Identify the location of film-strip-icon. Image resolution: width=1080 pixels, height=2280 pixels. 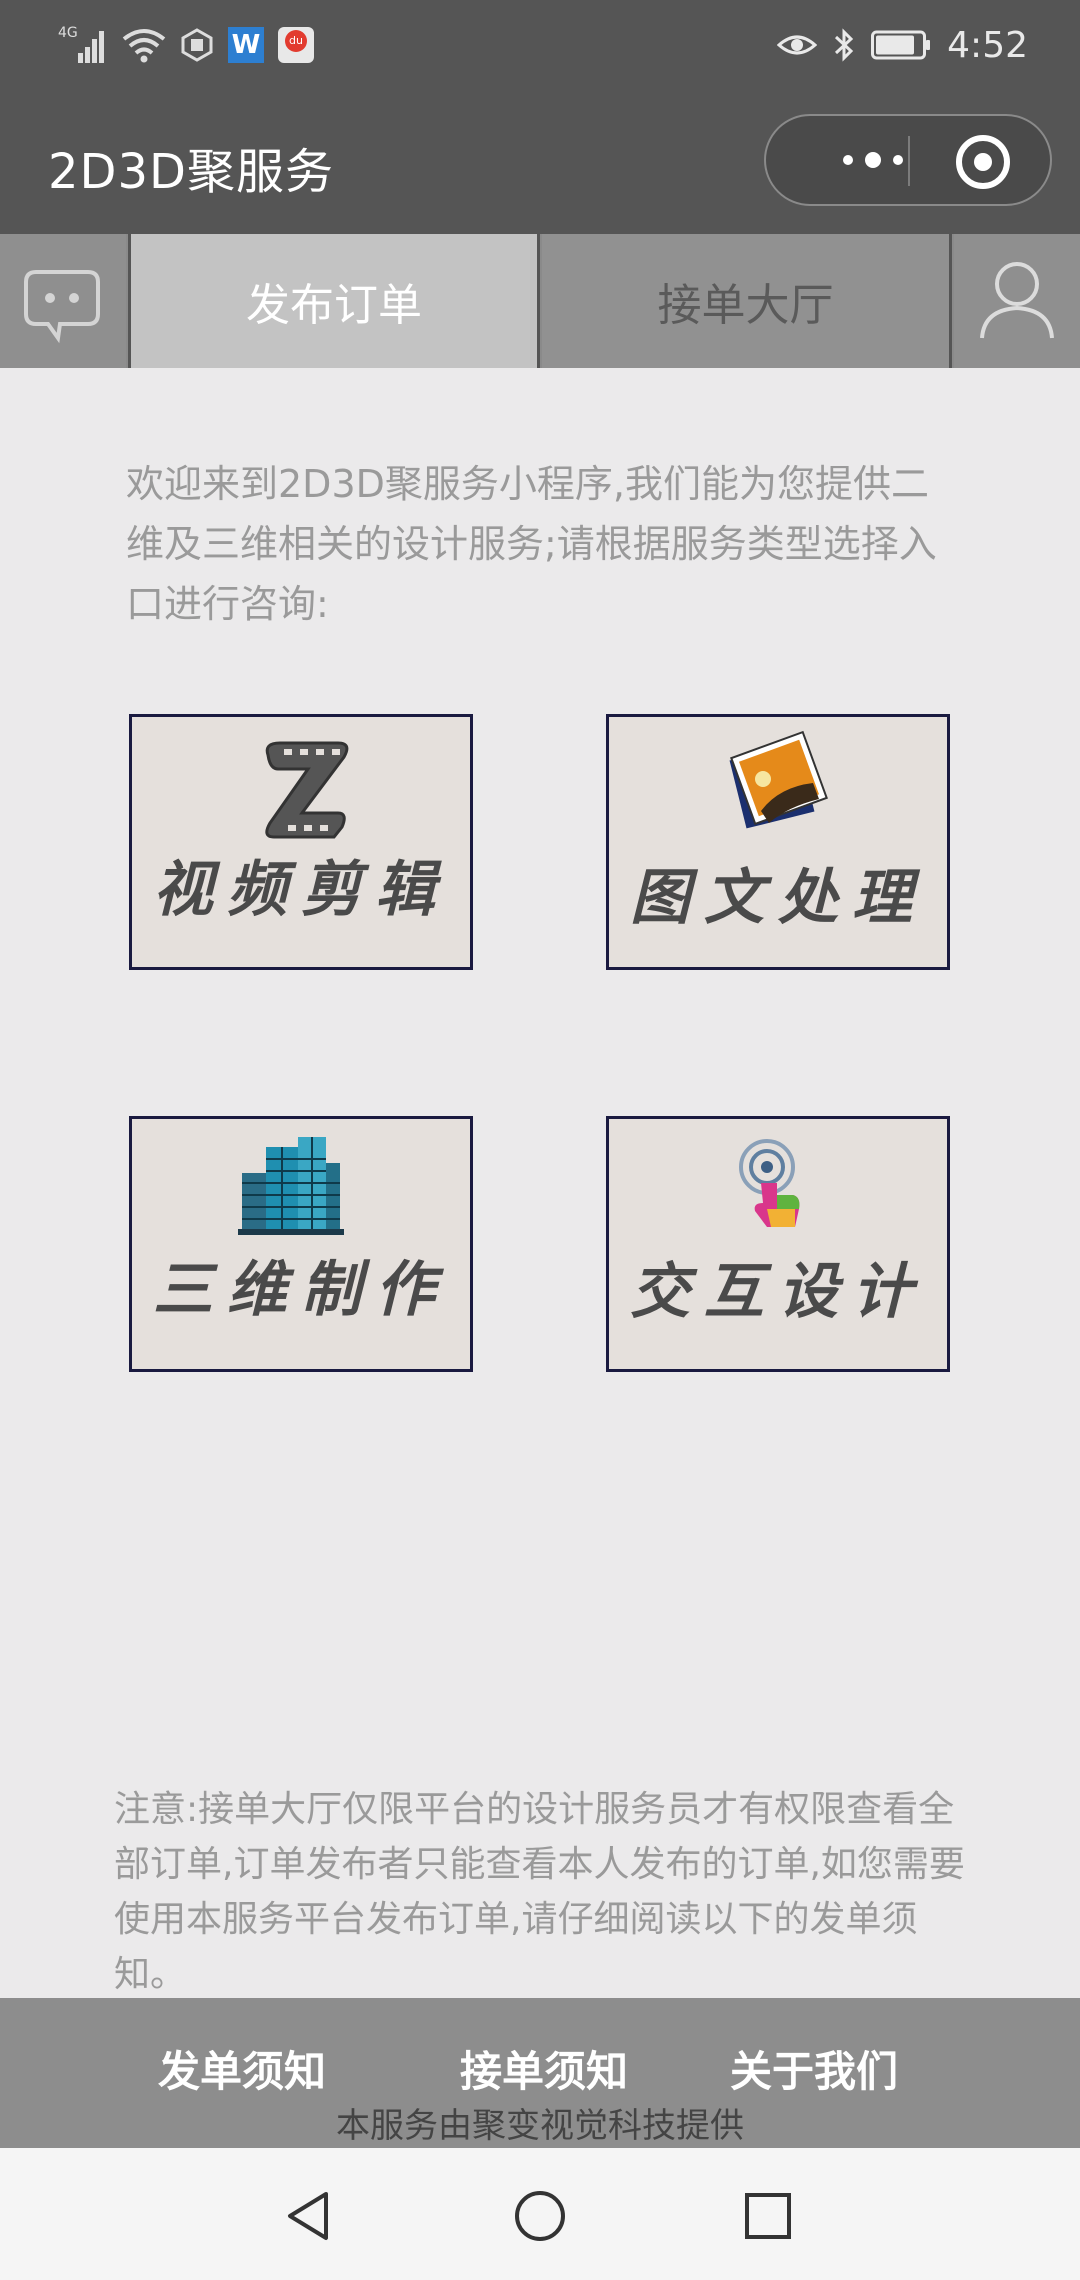
(307, 790).